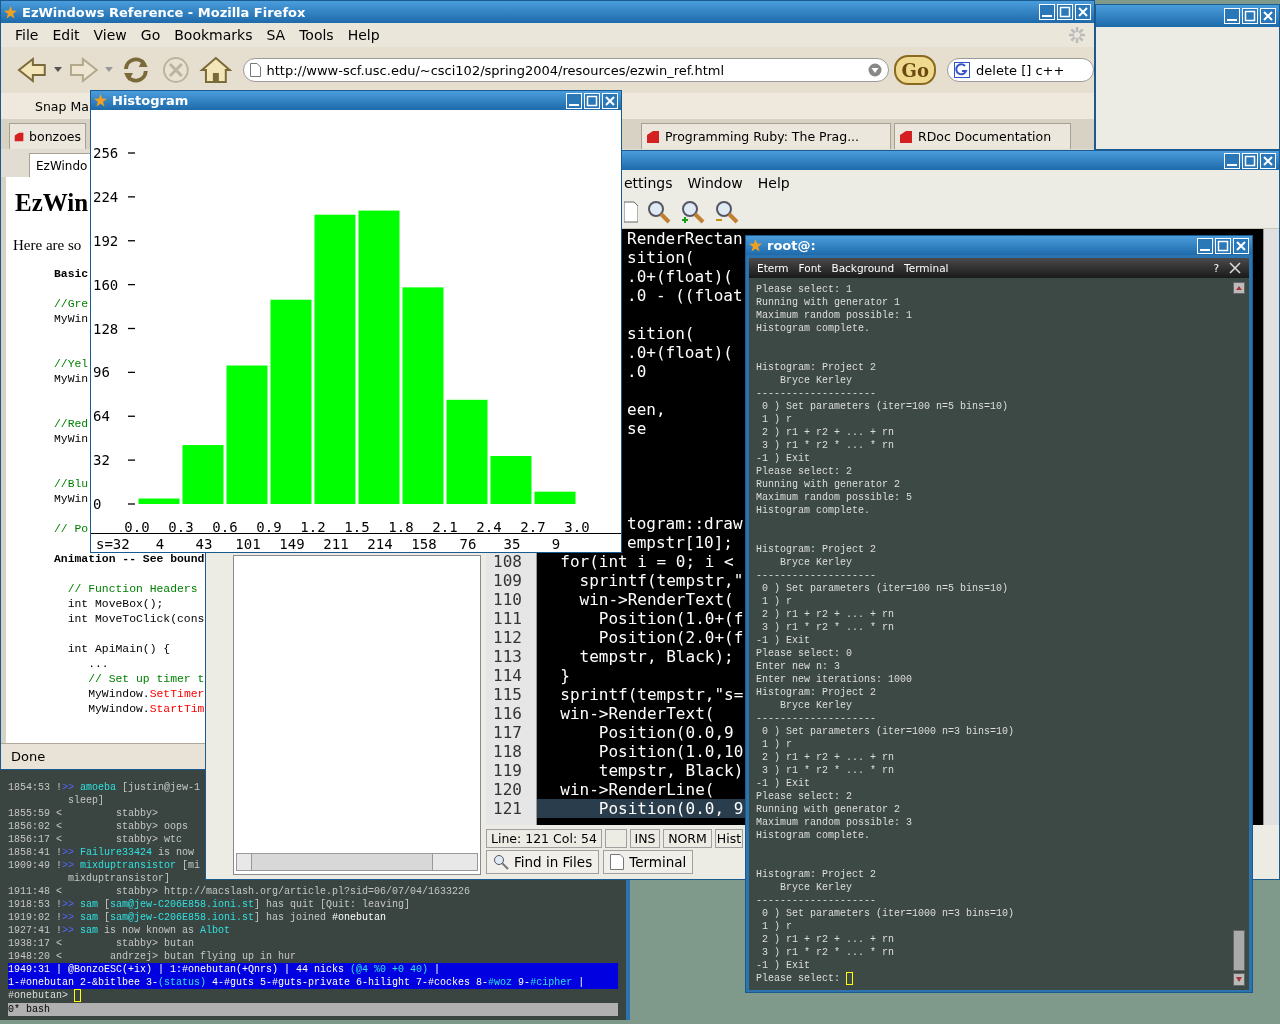 The width and height of the screenshot is (1280, 1024). What do you see at coordinates (95, 839) in the screenshot?
I see `chat-line: 1856:17 < stabby> wtc` at bounding box center [95, 839].